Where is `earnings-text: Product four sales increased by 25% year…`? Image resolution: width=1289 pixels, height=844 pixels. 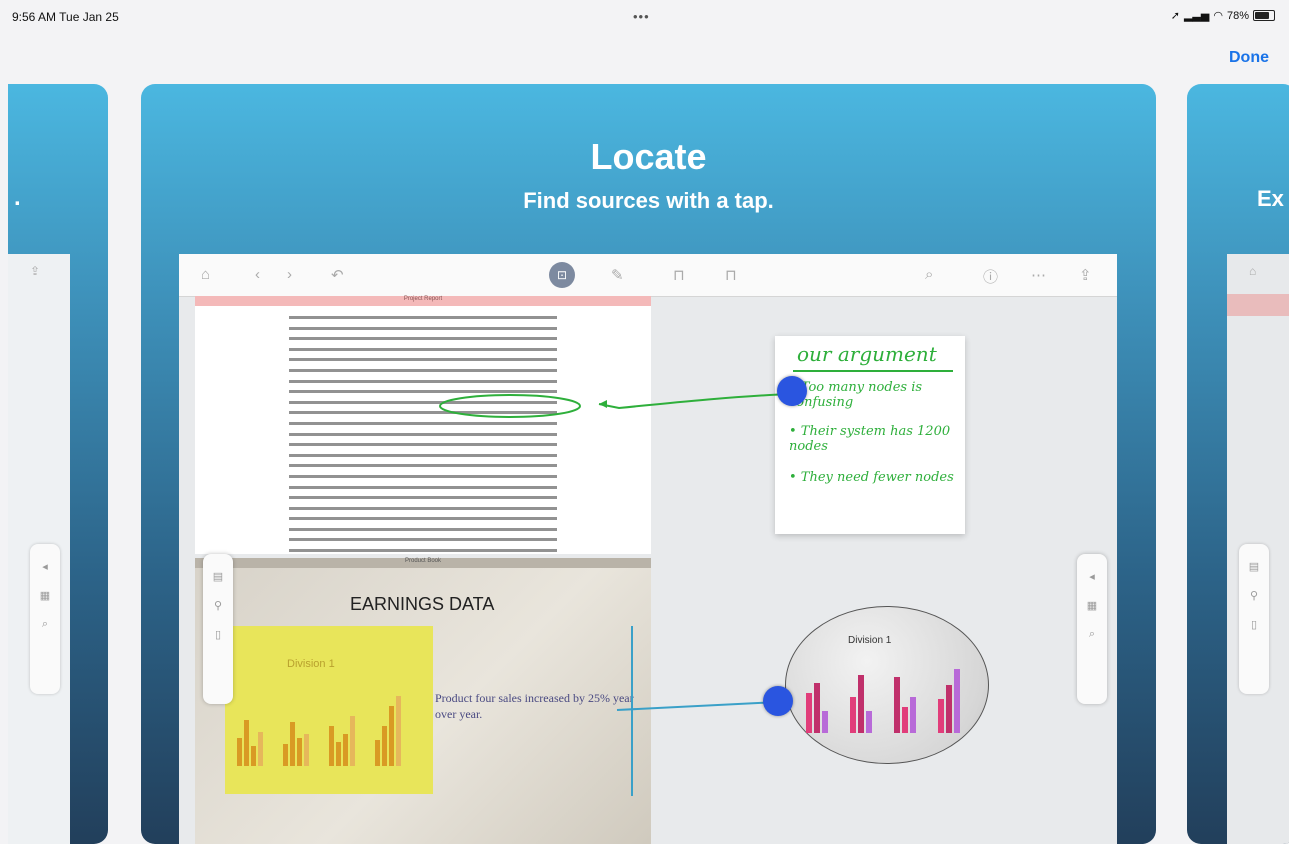
earnings-text: Product four sales increased by 25% year… is located at coordinates (534, 706).